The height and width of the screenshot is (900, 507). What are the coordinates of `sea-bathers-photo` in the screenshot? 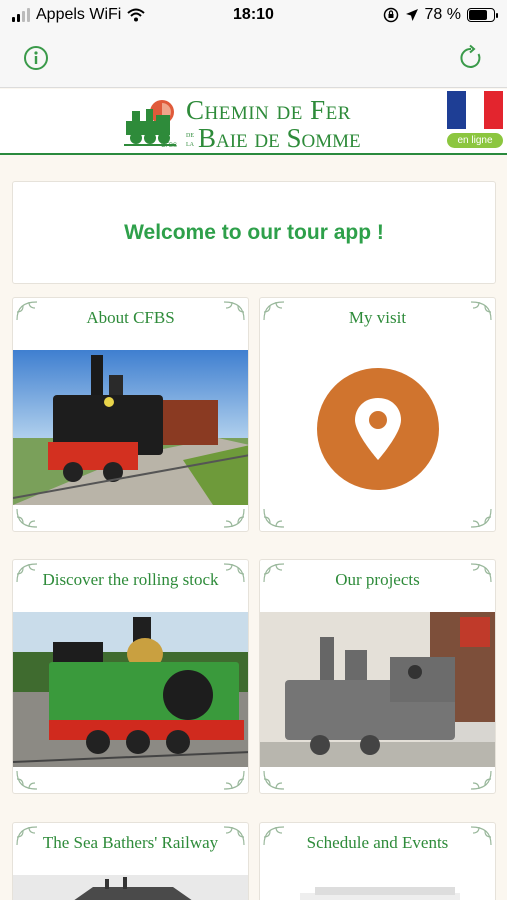 It's located at (130, 887).